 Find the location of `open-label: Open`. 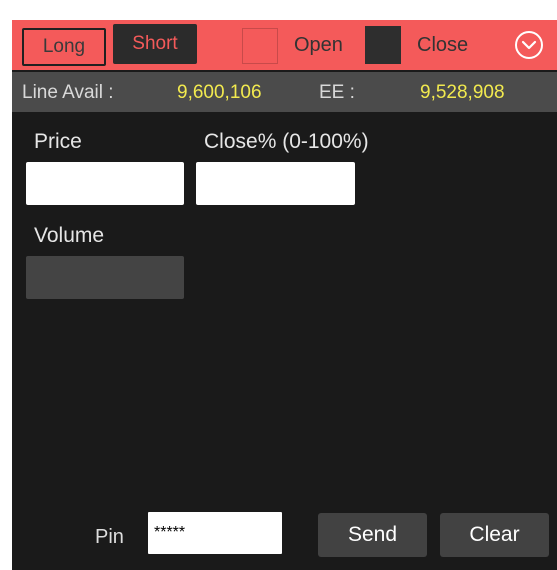

open-label: Open is located at coordinates (318, 45).